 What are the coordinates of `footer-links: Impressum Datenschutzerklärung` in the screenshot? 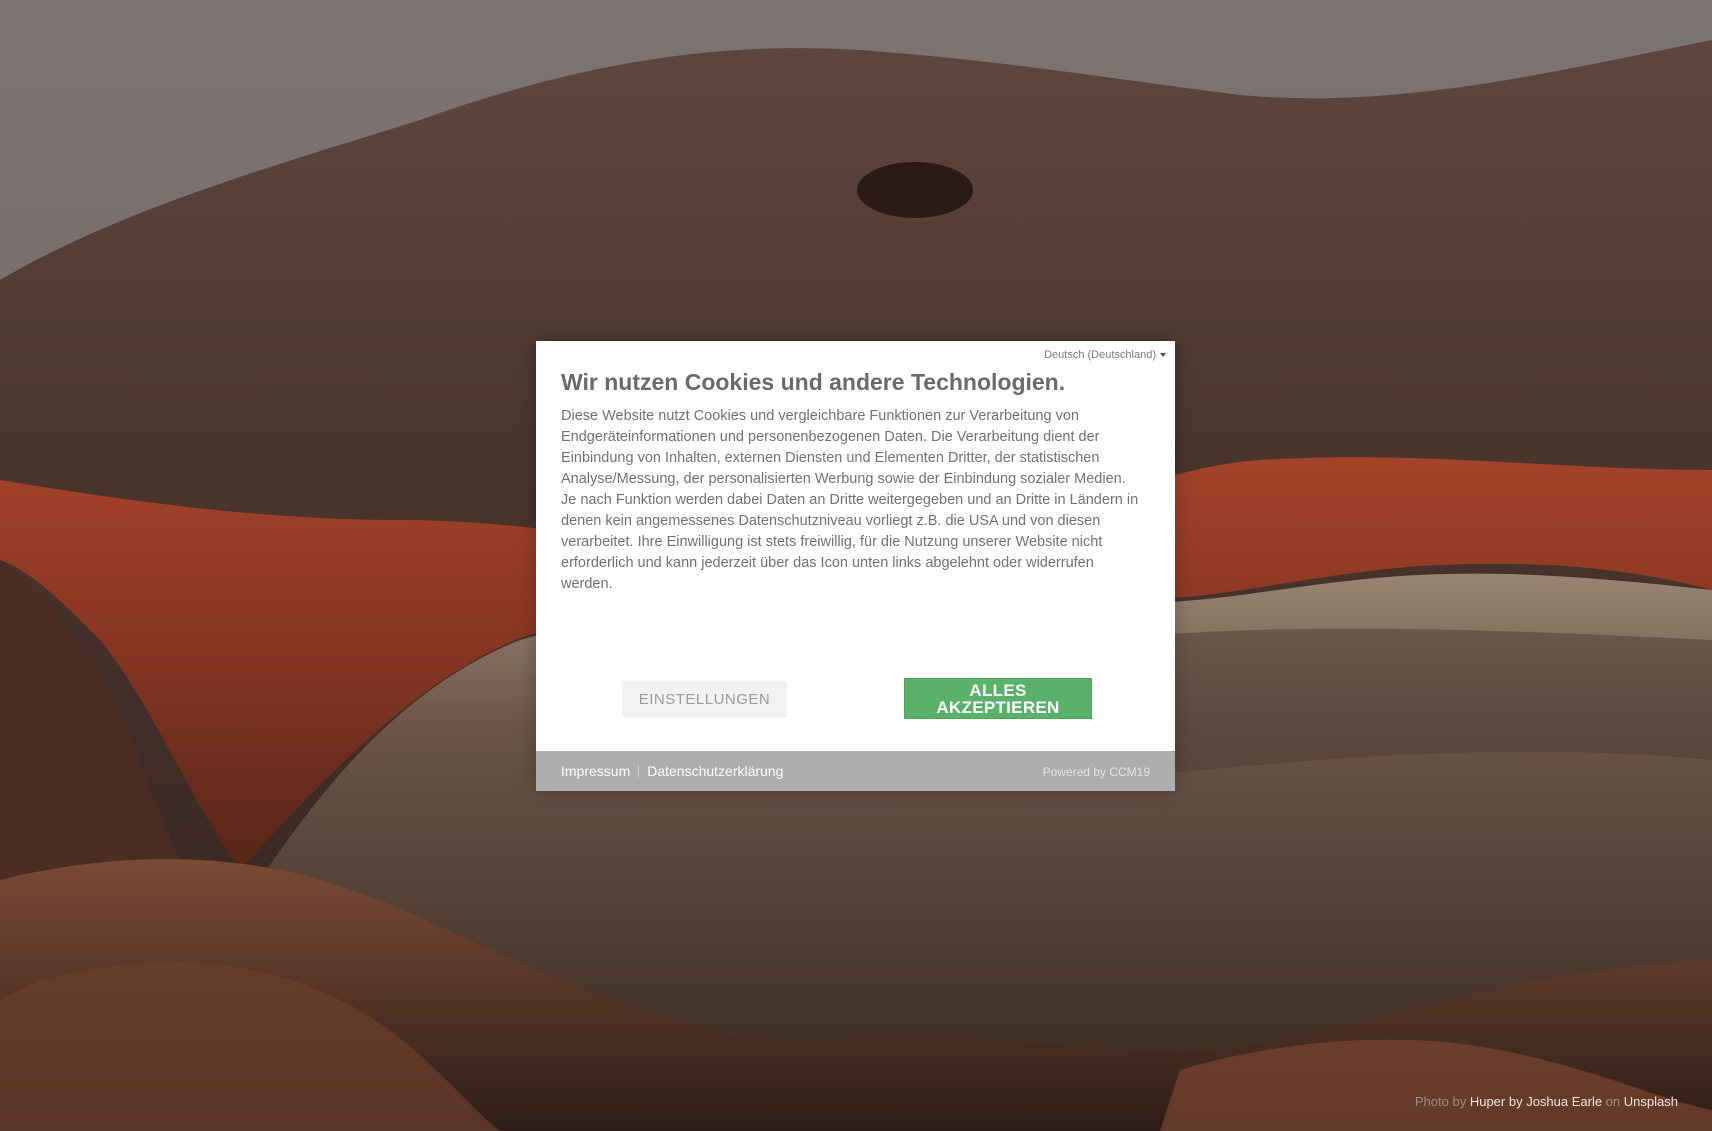 It's located at (672, 771).